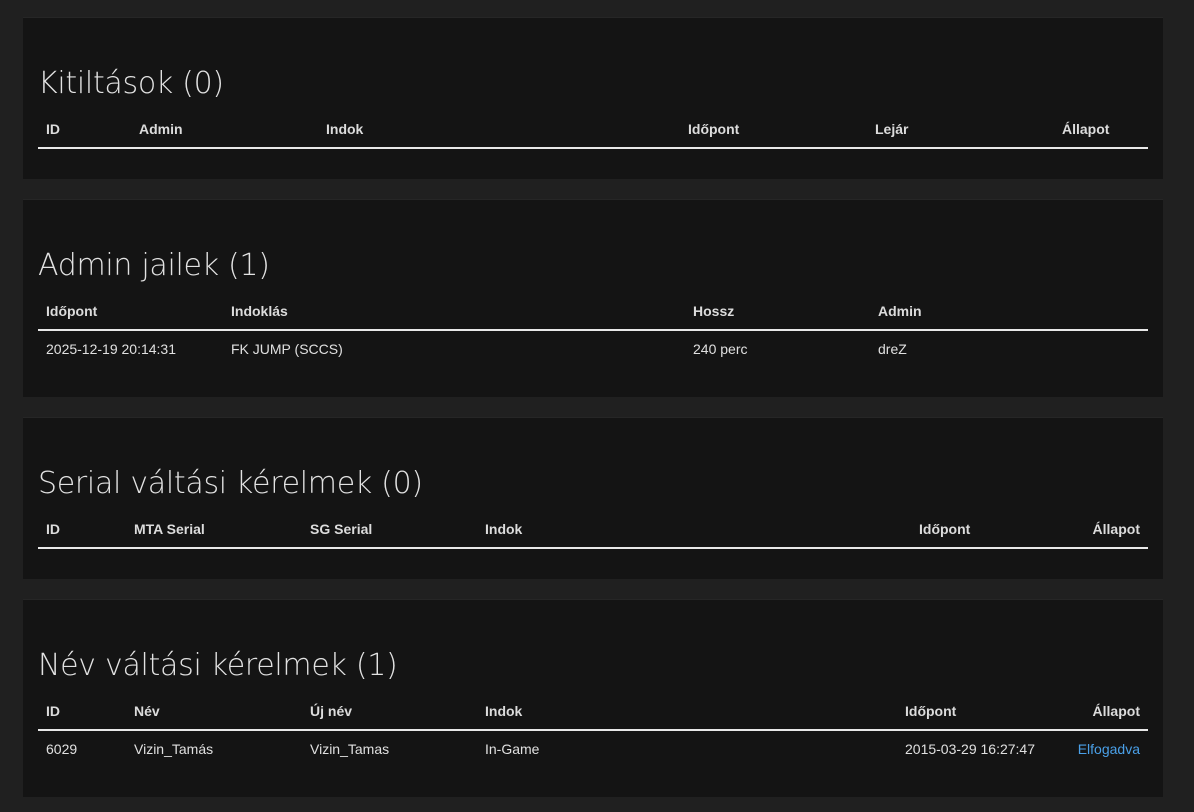  I want to click on bans-title: Kitiltások (0), so click(131, 83).